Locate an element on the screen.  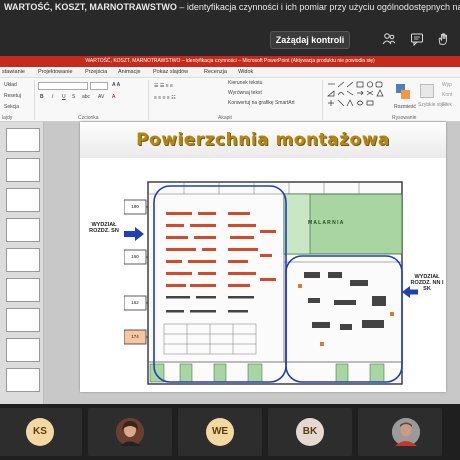
underline-icon: U is located at coordinates (64, 97).